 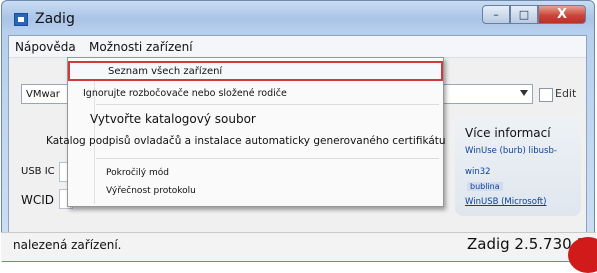 What do you see at coordinates (45, 47) in the screenshot?
I see `menu-help: Nápověda` at bounding box center [45, 47].